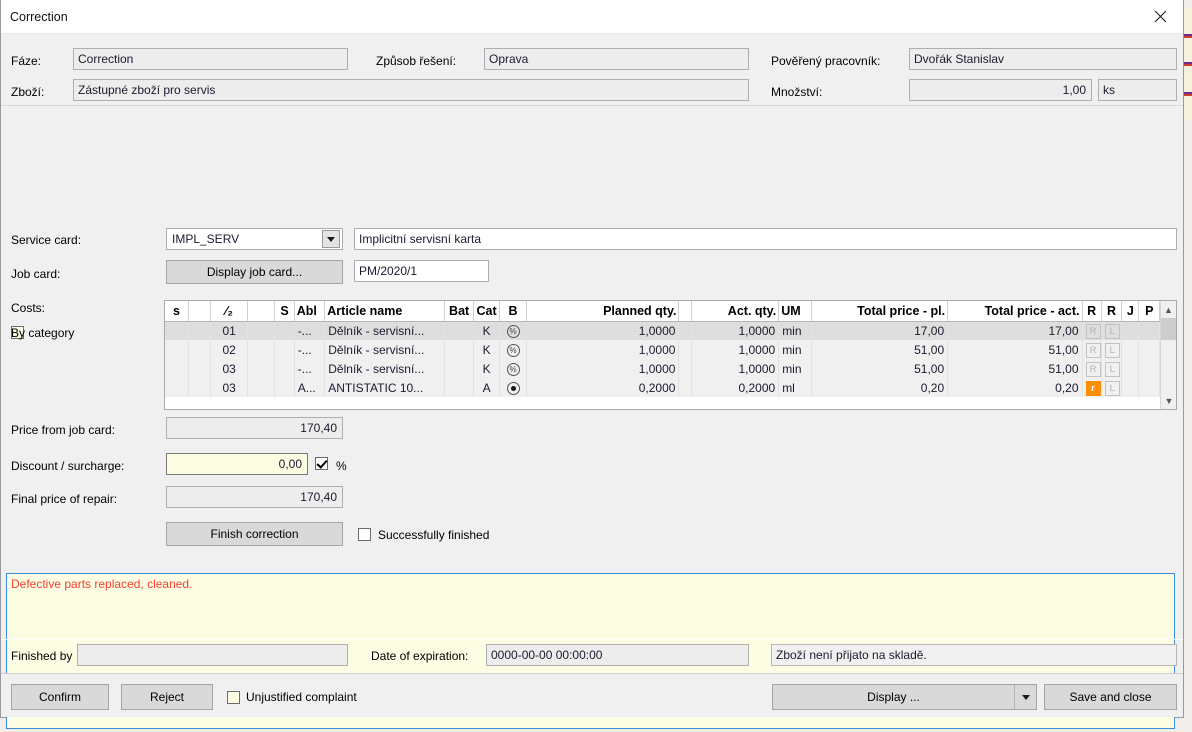 This screenshot has width=1192, height=732. Describe the element at coordinates (1149, 311) in the screenshot. I see `table-column-header: P` at that location.